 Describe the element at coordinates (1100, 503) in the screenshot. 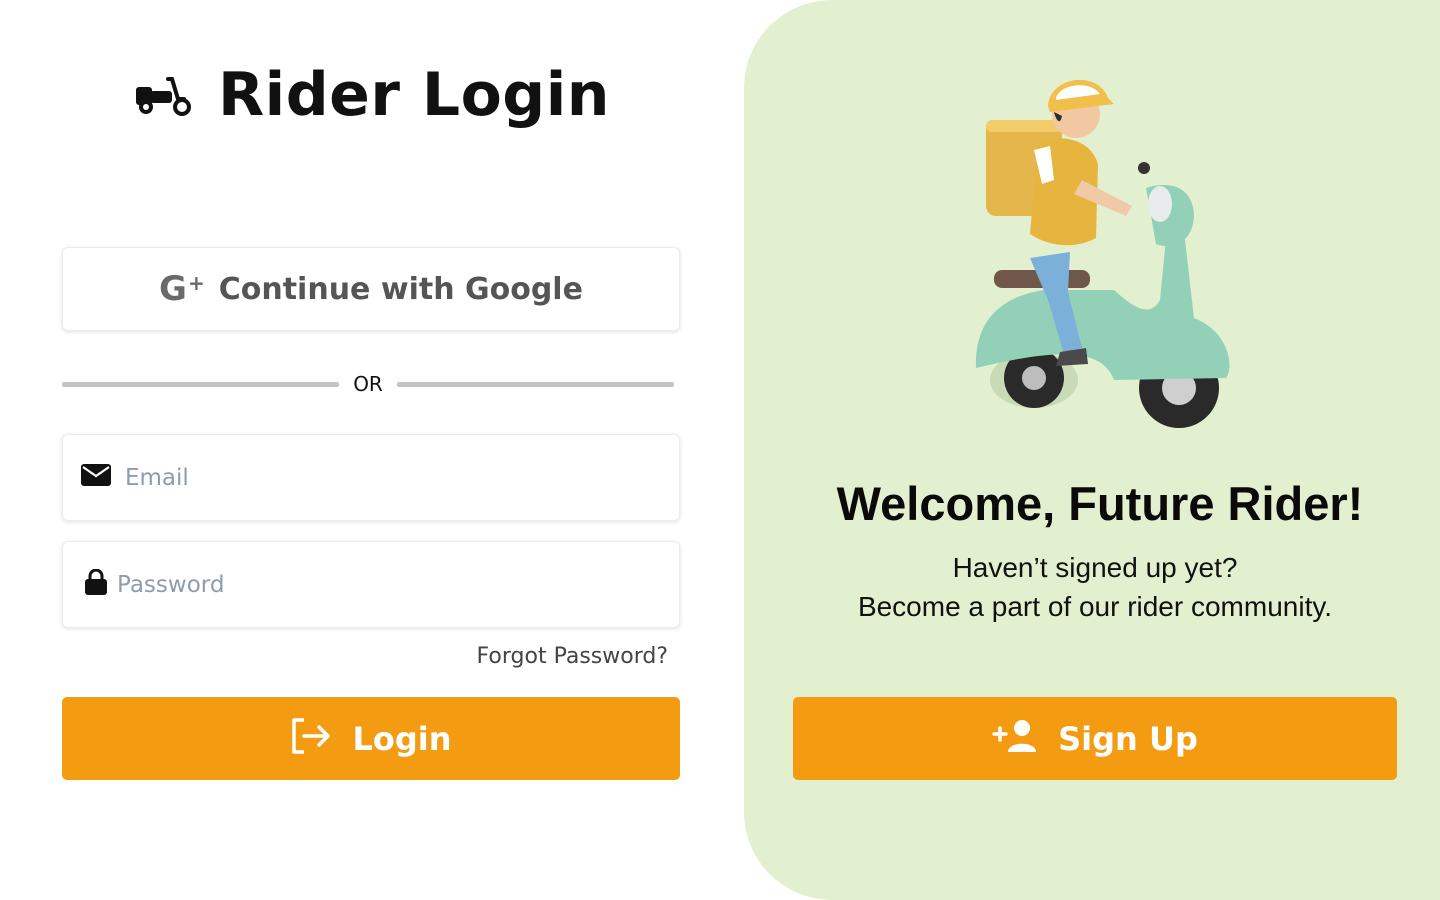

I see `welcome-title: Welcome, Future Rider!` at that location.